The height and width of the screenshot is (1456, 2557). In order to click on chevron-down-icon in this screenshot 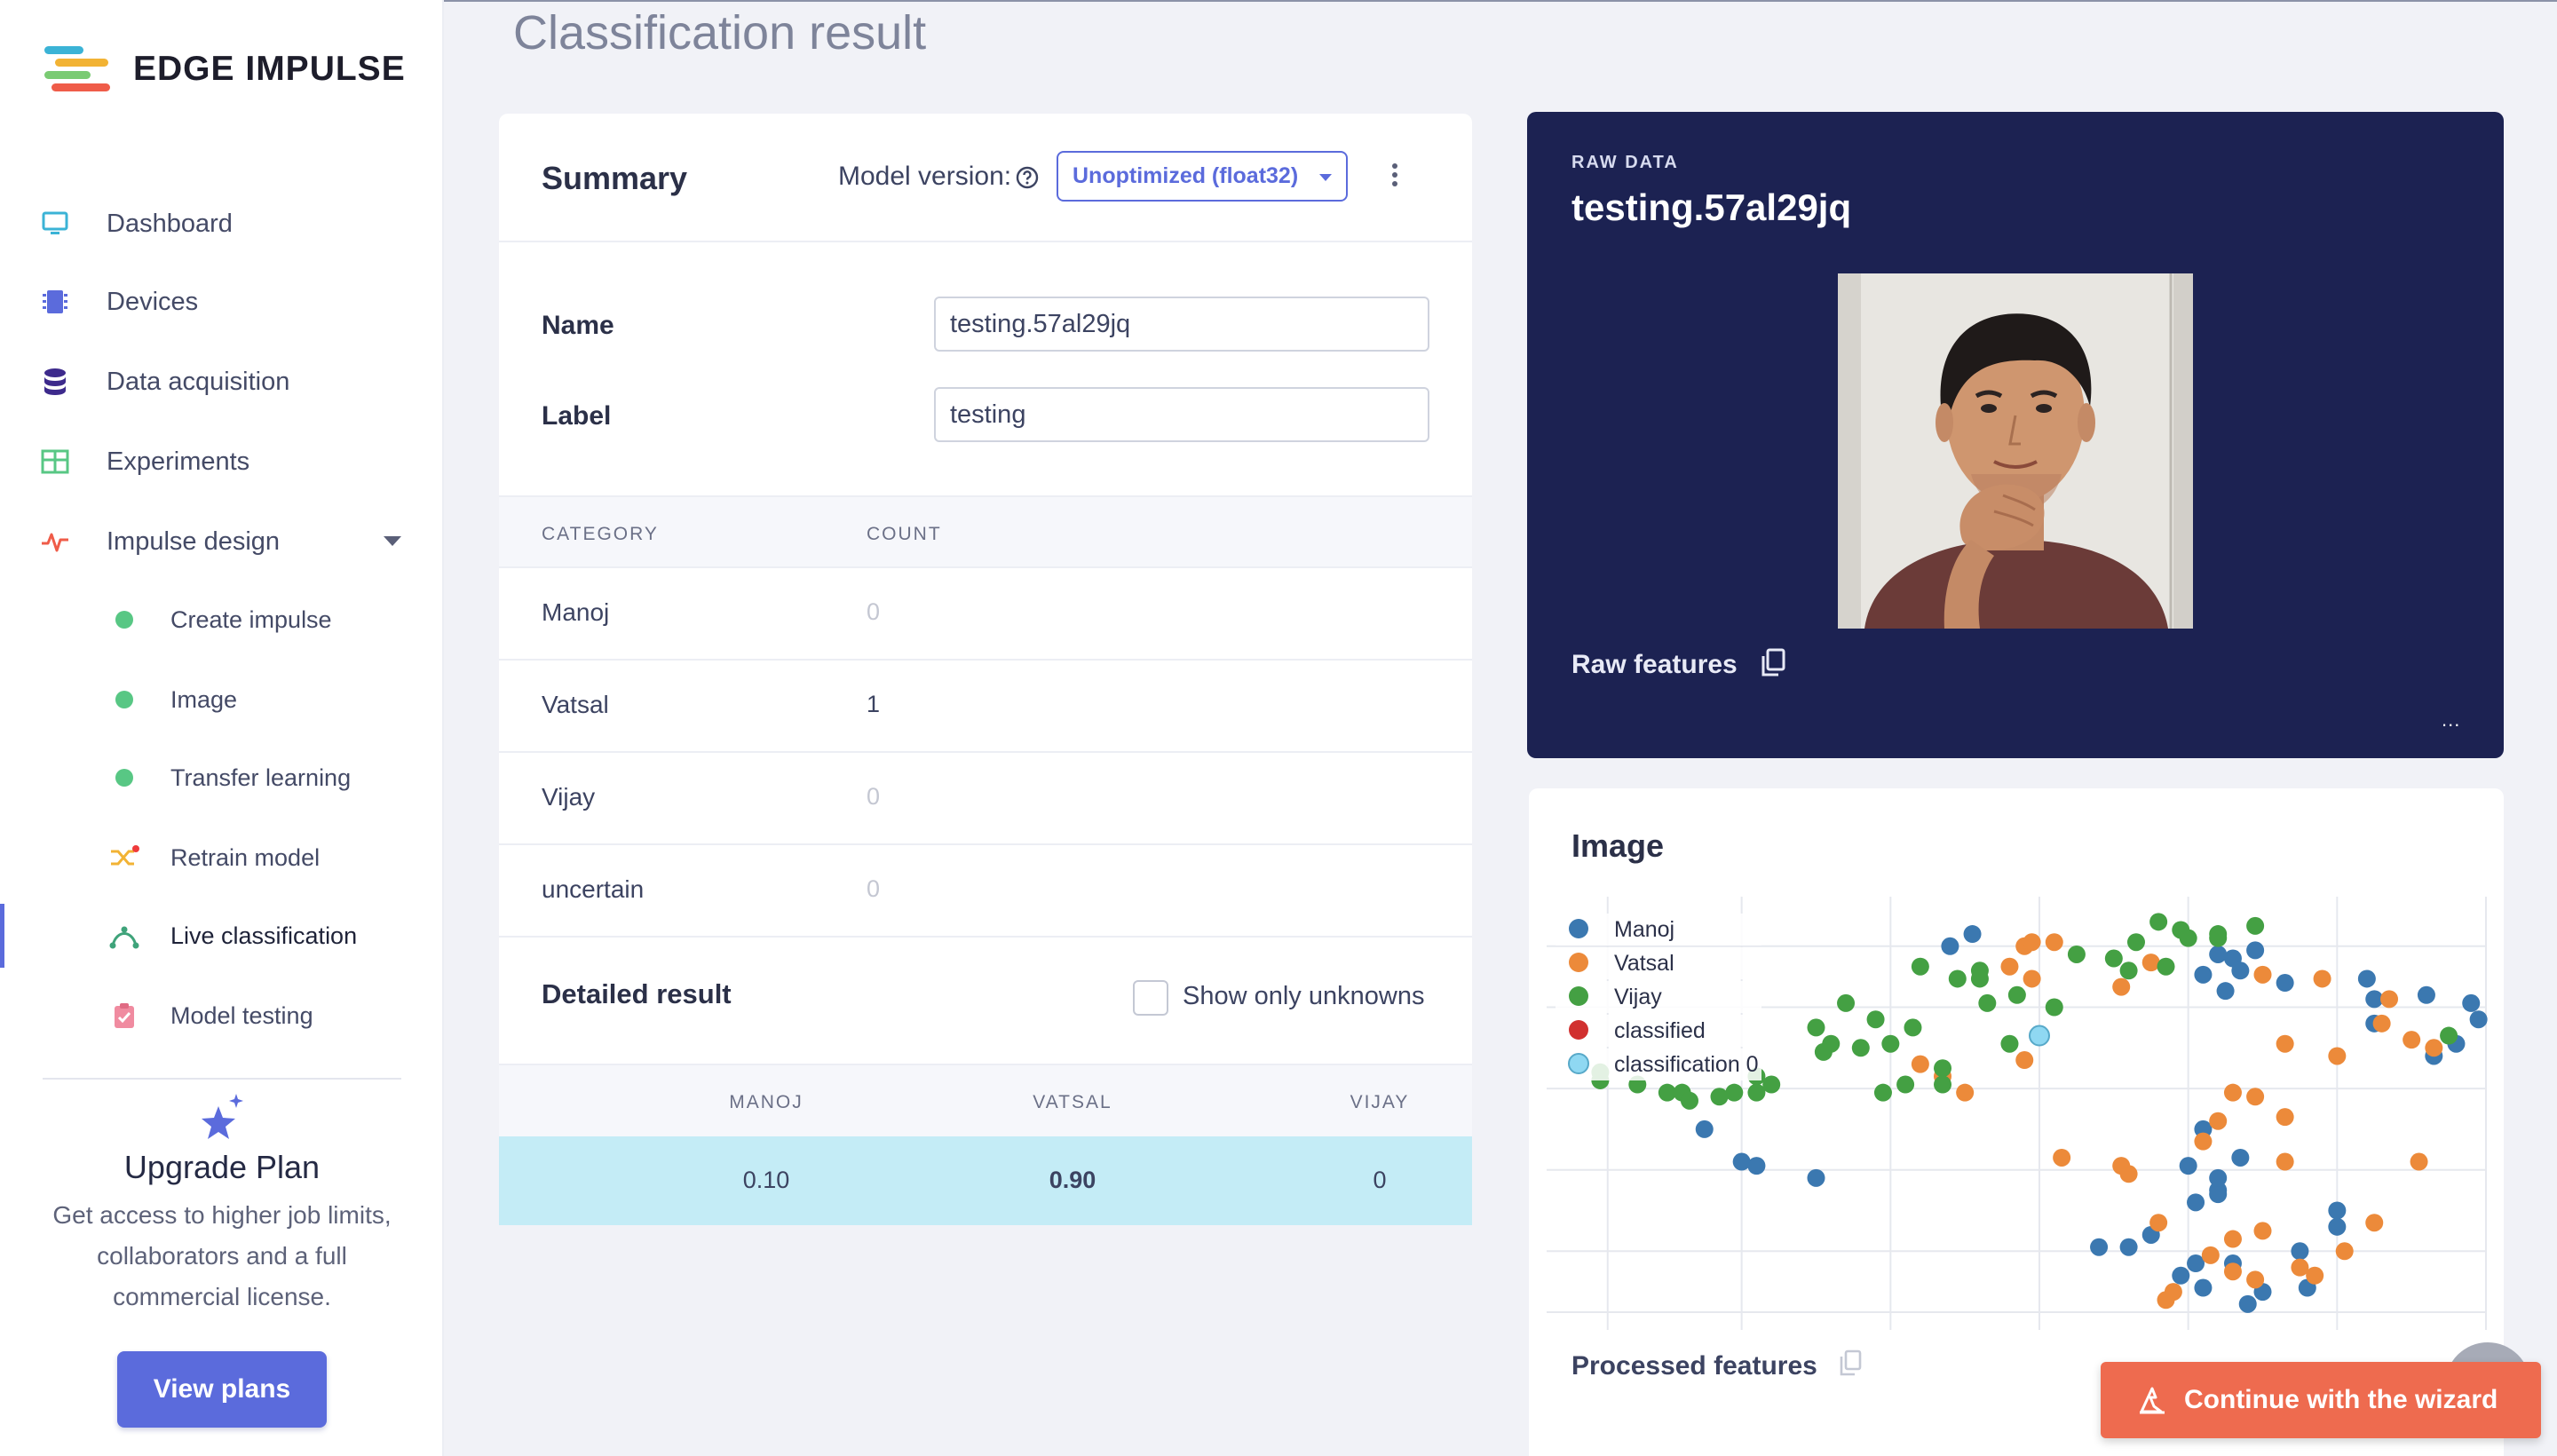, I will do `click(392, 541)`.